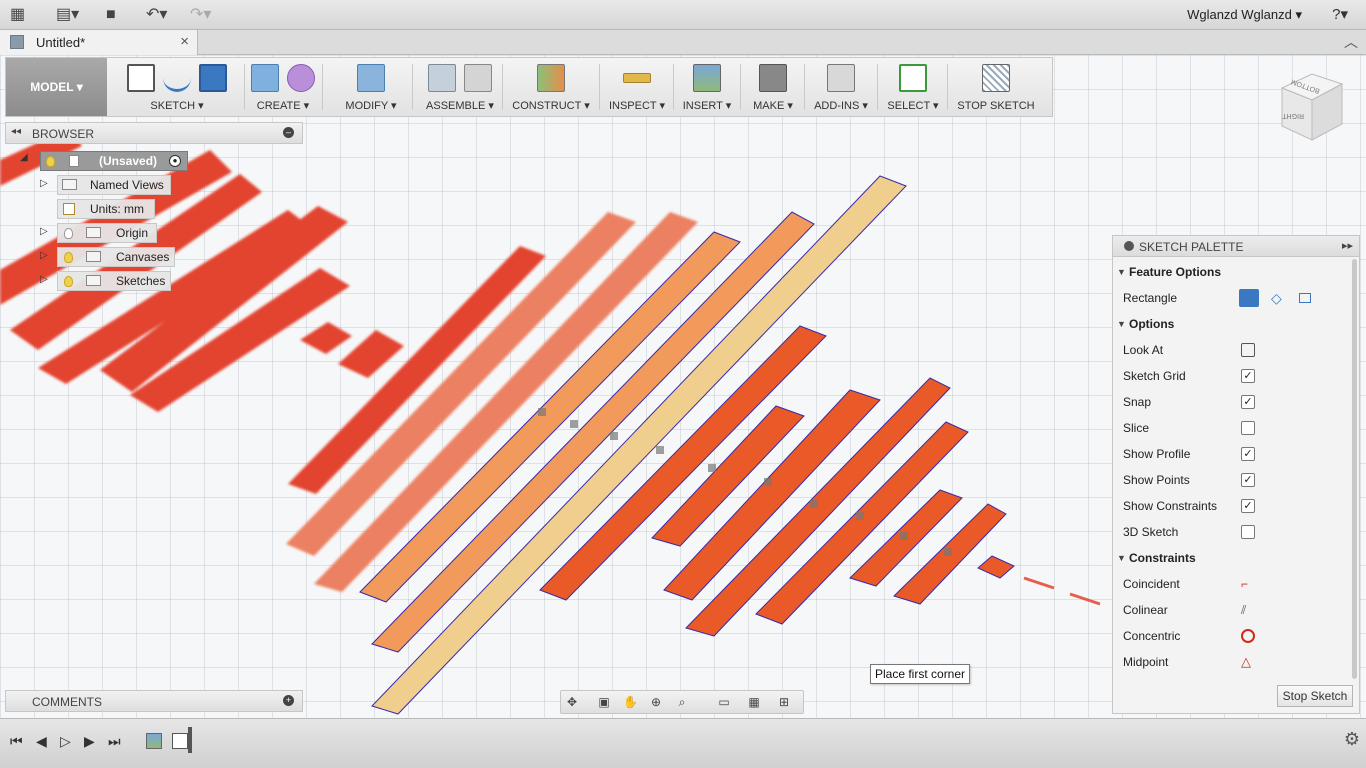  Describe the element at coordinates (630, 702) in the screenshot. I see `pan-hand-icon: ✋` at that location.